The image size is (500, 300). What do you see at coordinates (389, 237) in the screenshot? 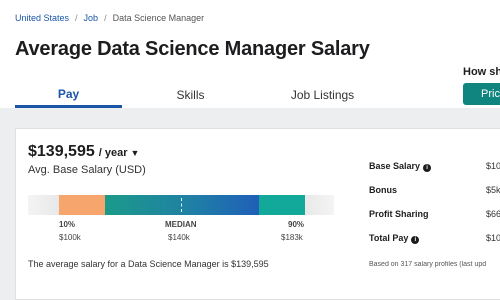
I see `total-pay-label: Total Pay` at bounding box center [389, 237].